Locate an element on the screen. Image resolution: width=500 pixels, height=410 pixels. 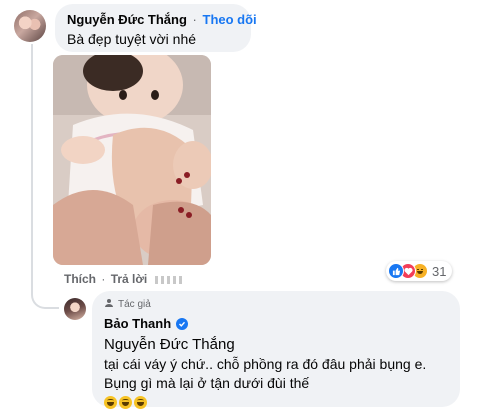
reply-author: Bảo Thanh is located at coordinates (137, 324).